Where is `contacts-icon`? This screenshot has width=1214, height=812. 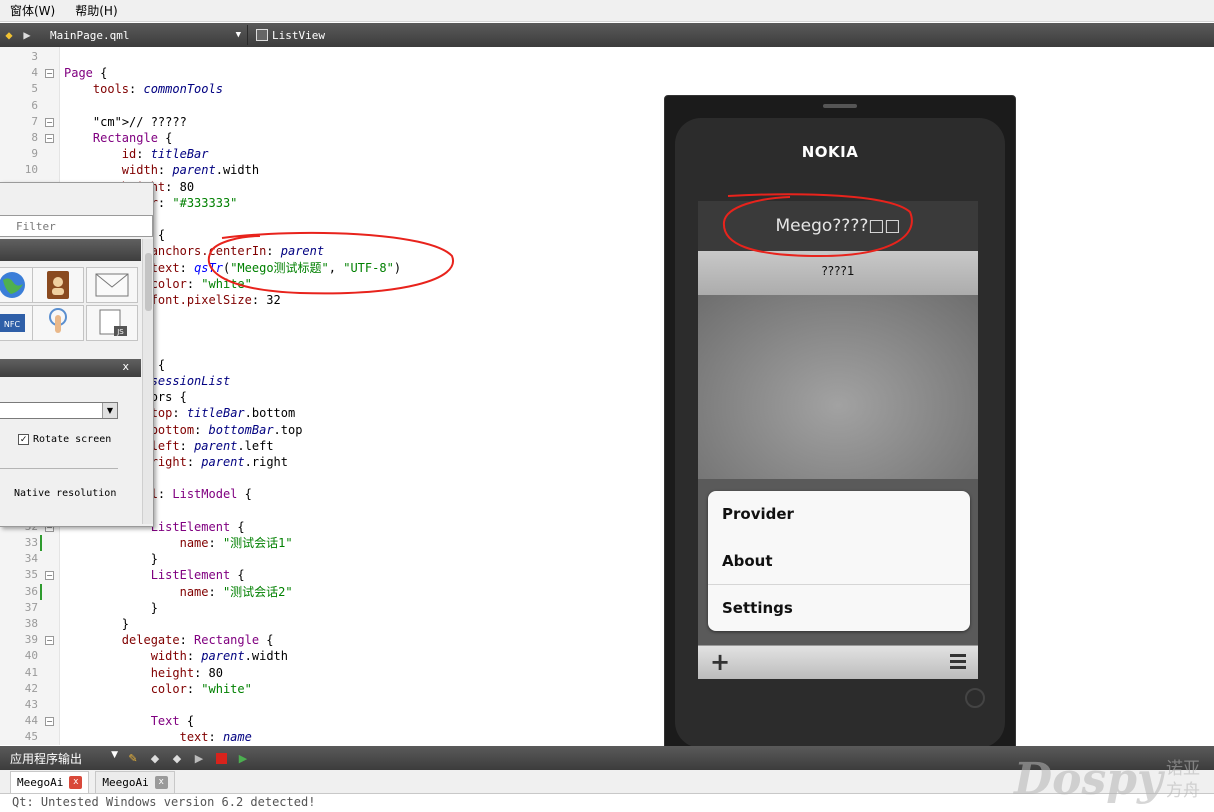
contacts-icon is located at coordinates (58, 285).